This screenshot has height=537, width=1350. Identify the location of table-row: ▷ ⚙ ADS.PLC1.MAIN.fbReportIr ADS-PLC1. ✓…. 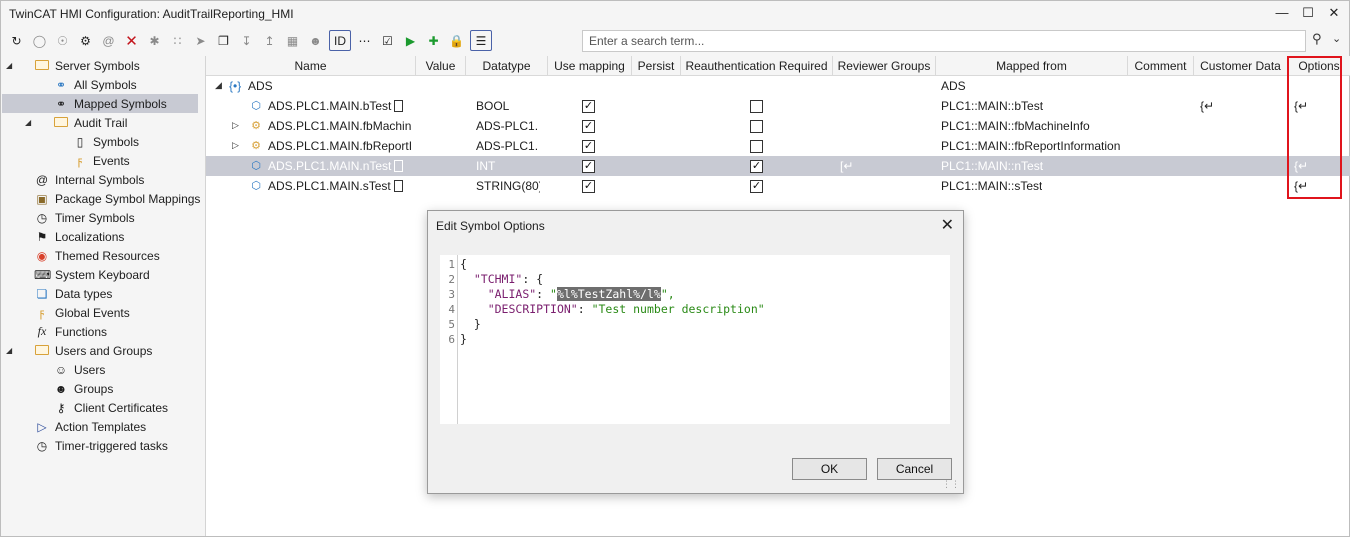
(778, 146).